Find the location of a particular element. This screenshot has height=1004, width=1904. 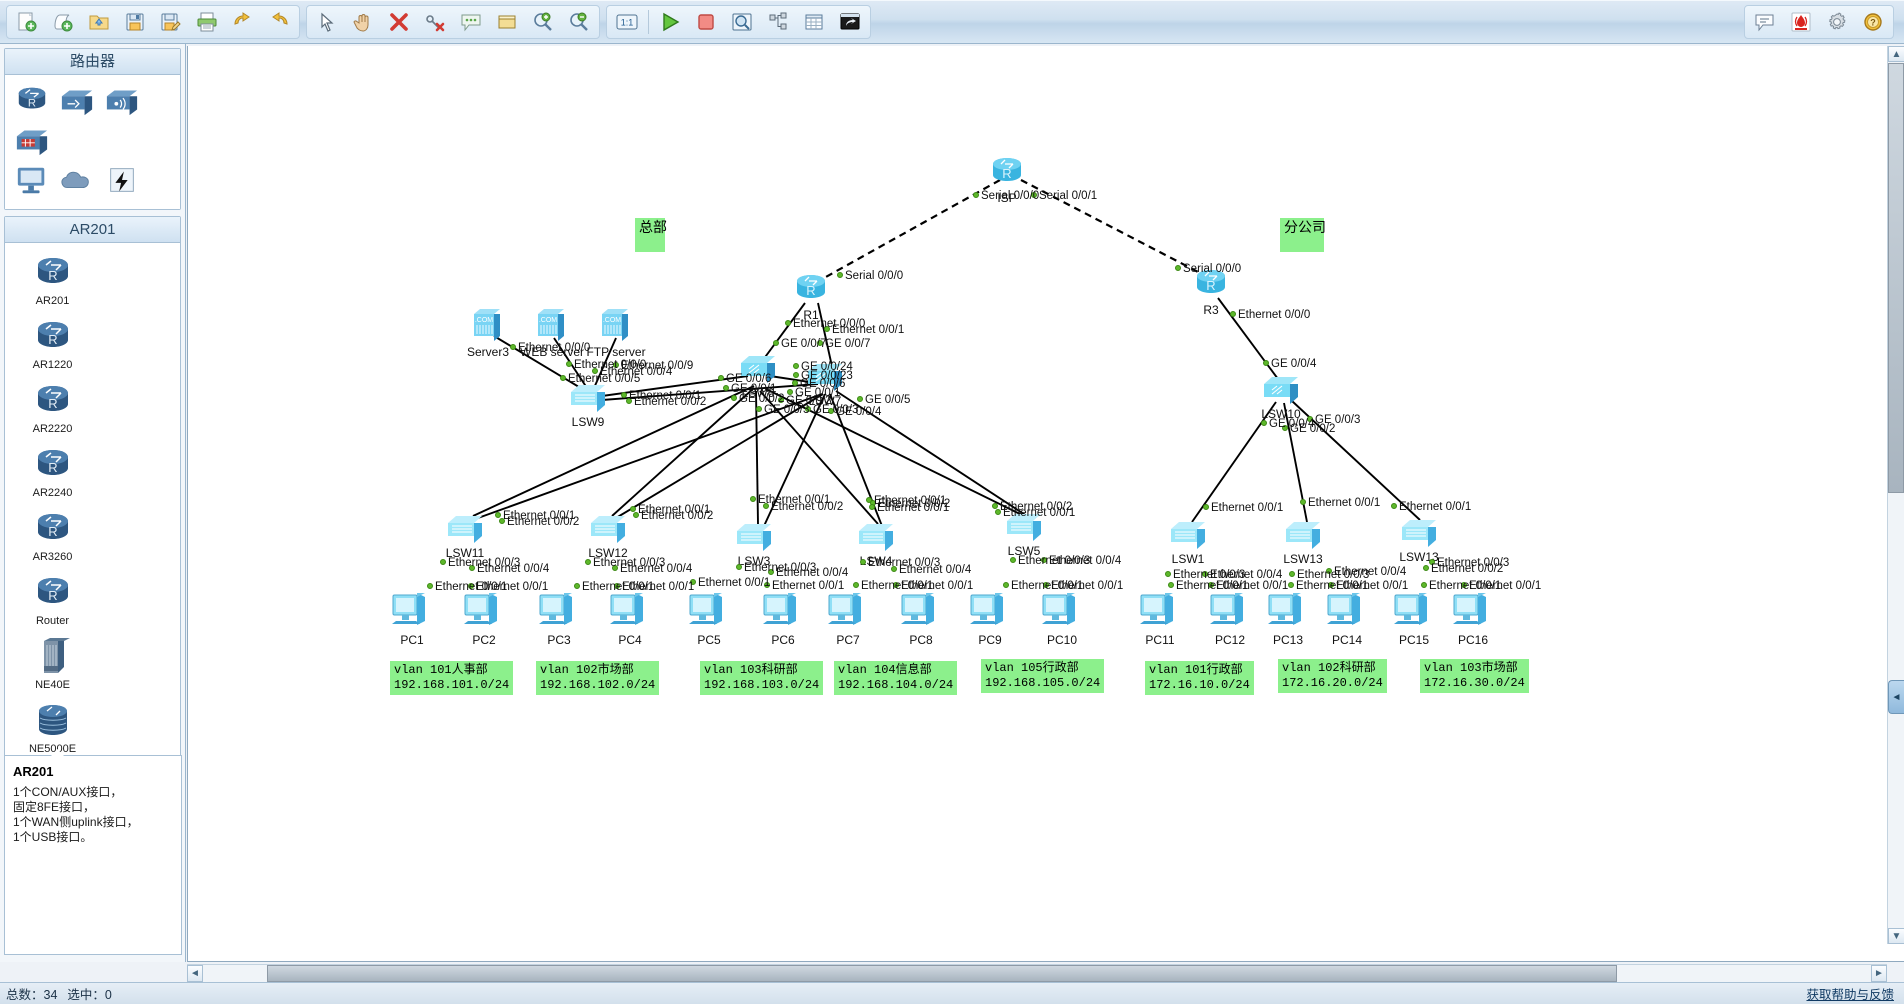

note-vlan-103-market-branch: vlan 103市场部 172.16.30.0/24 is located at coordinates (1474, 676).